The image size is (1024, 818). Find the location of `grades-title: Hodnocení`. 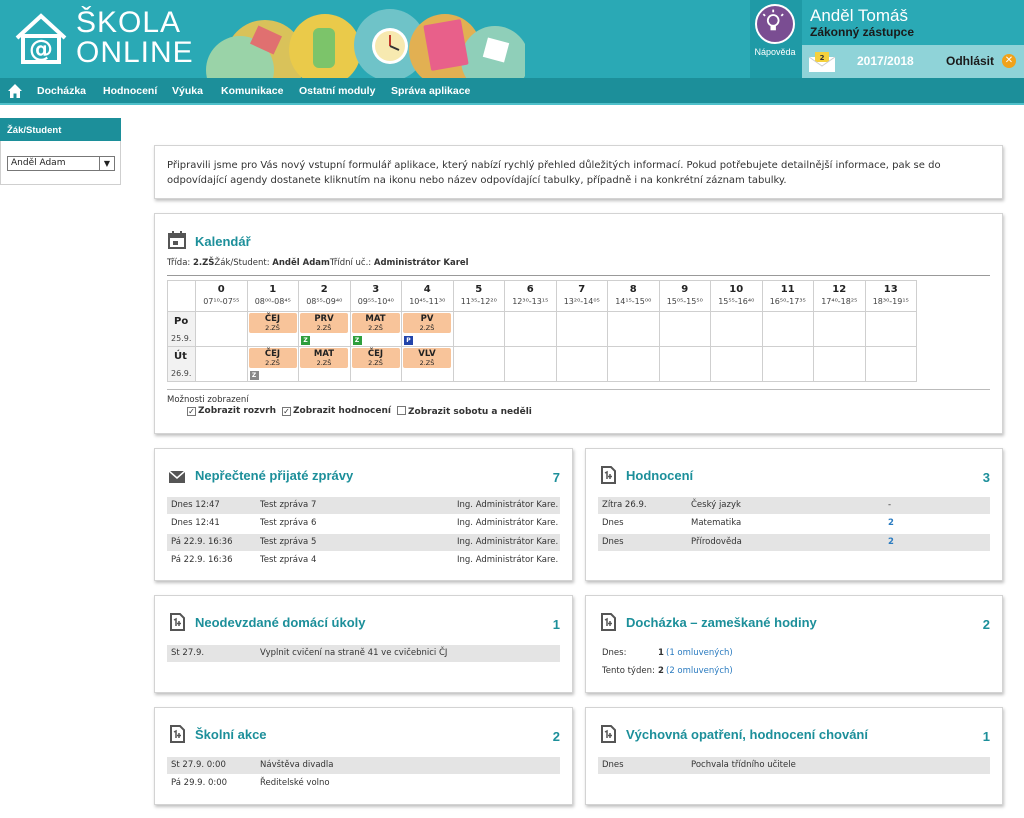

grades-title: Hodnocení is located at coordinates (659, 475).